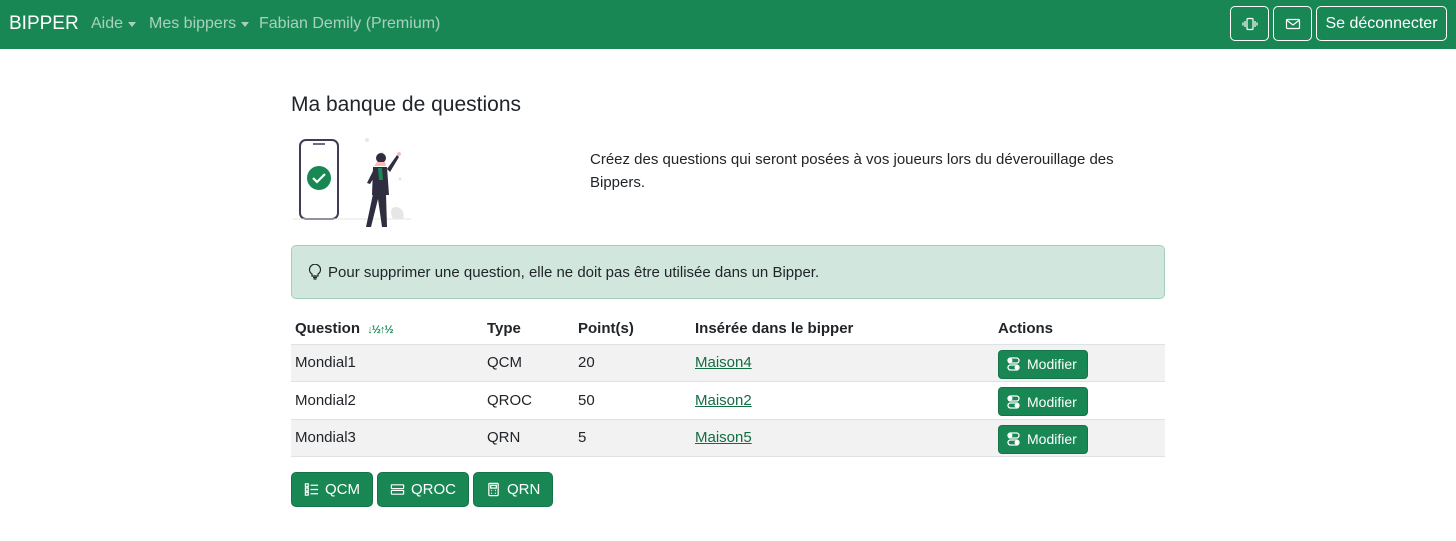  Describe the element at coordinates (387, 400) in the screenshot. I see `cell-question: Mondial2` at that location.